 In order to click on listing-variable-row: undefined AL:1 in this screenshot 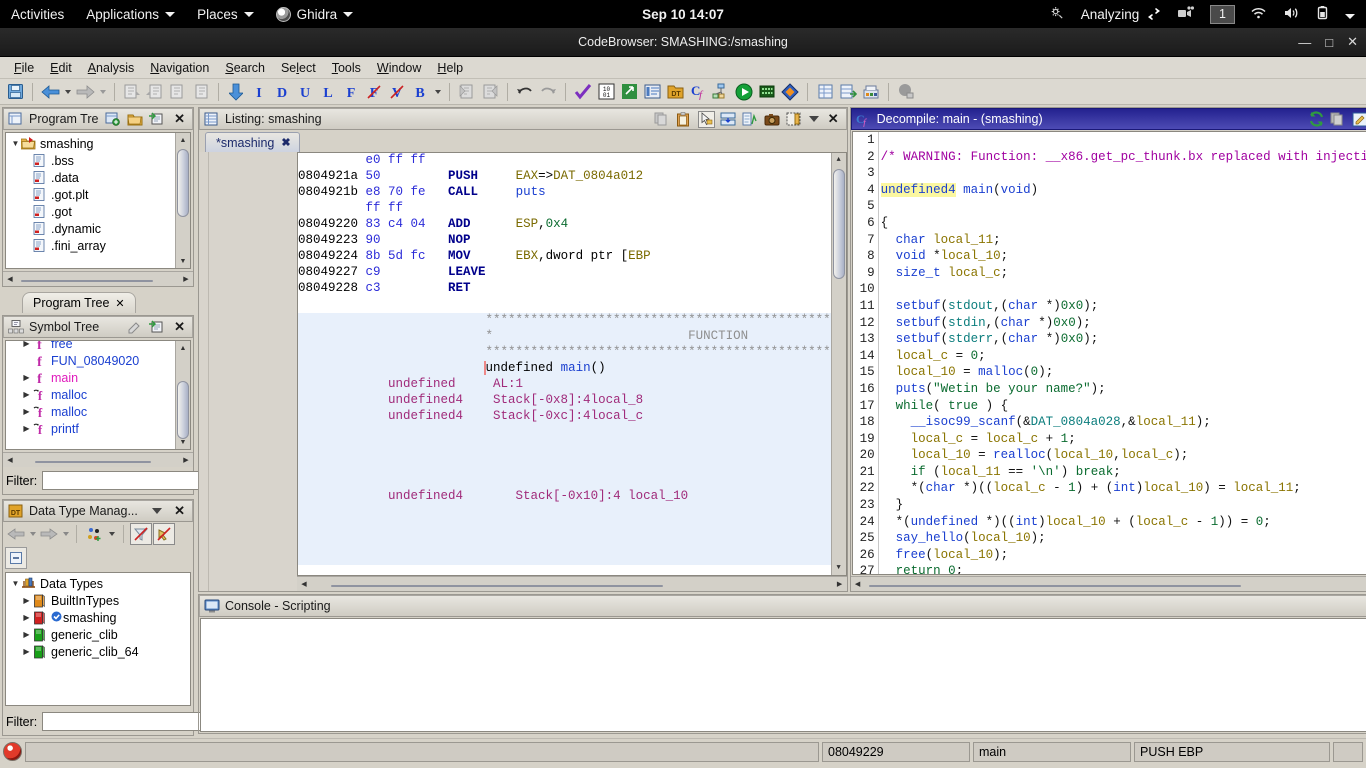, I will do `click(572, 385)`.